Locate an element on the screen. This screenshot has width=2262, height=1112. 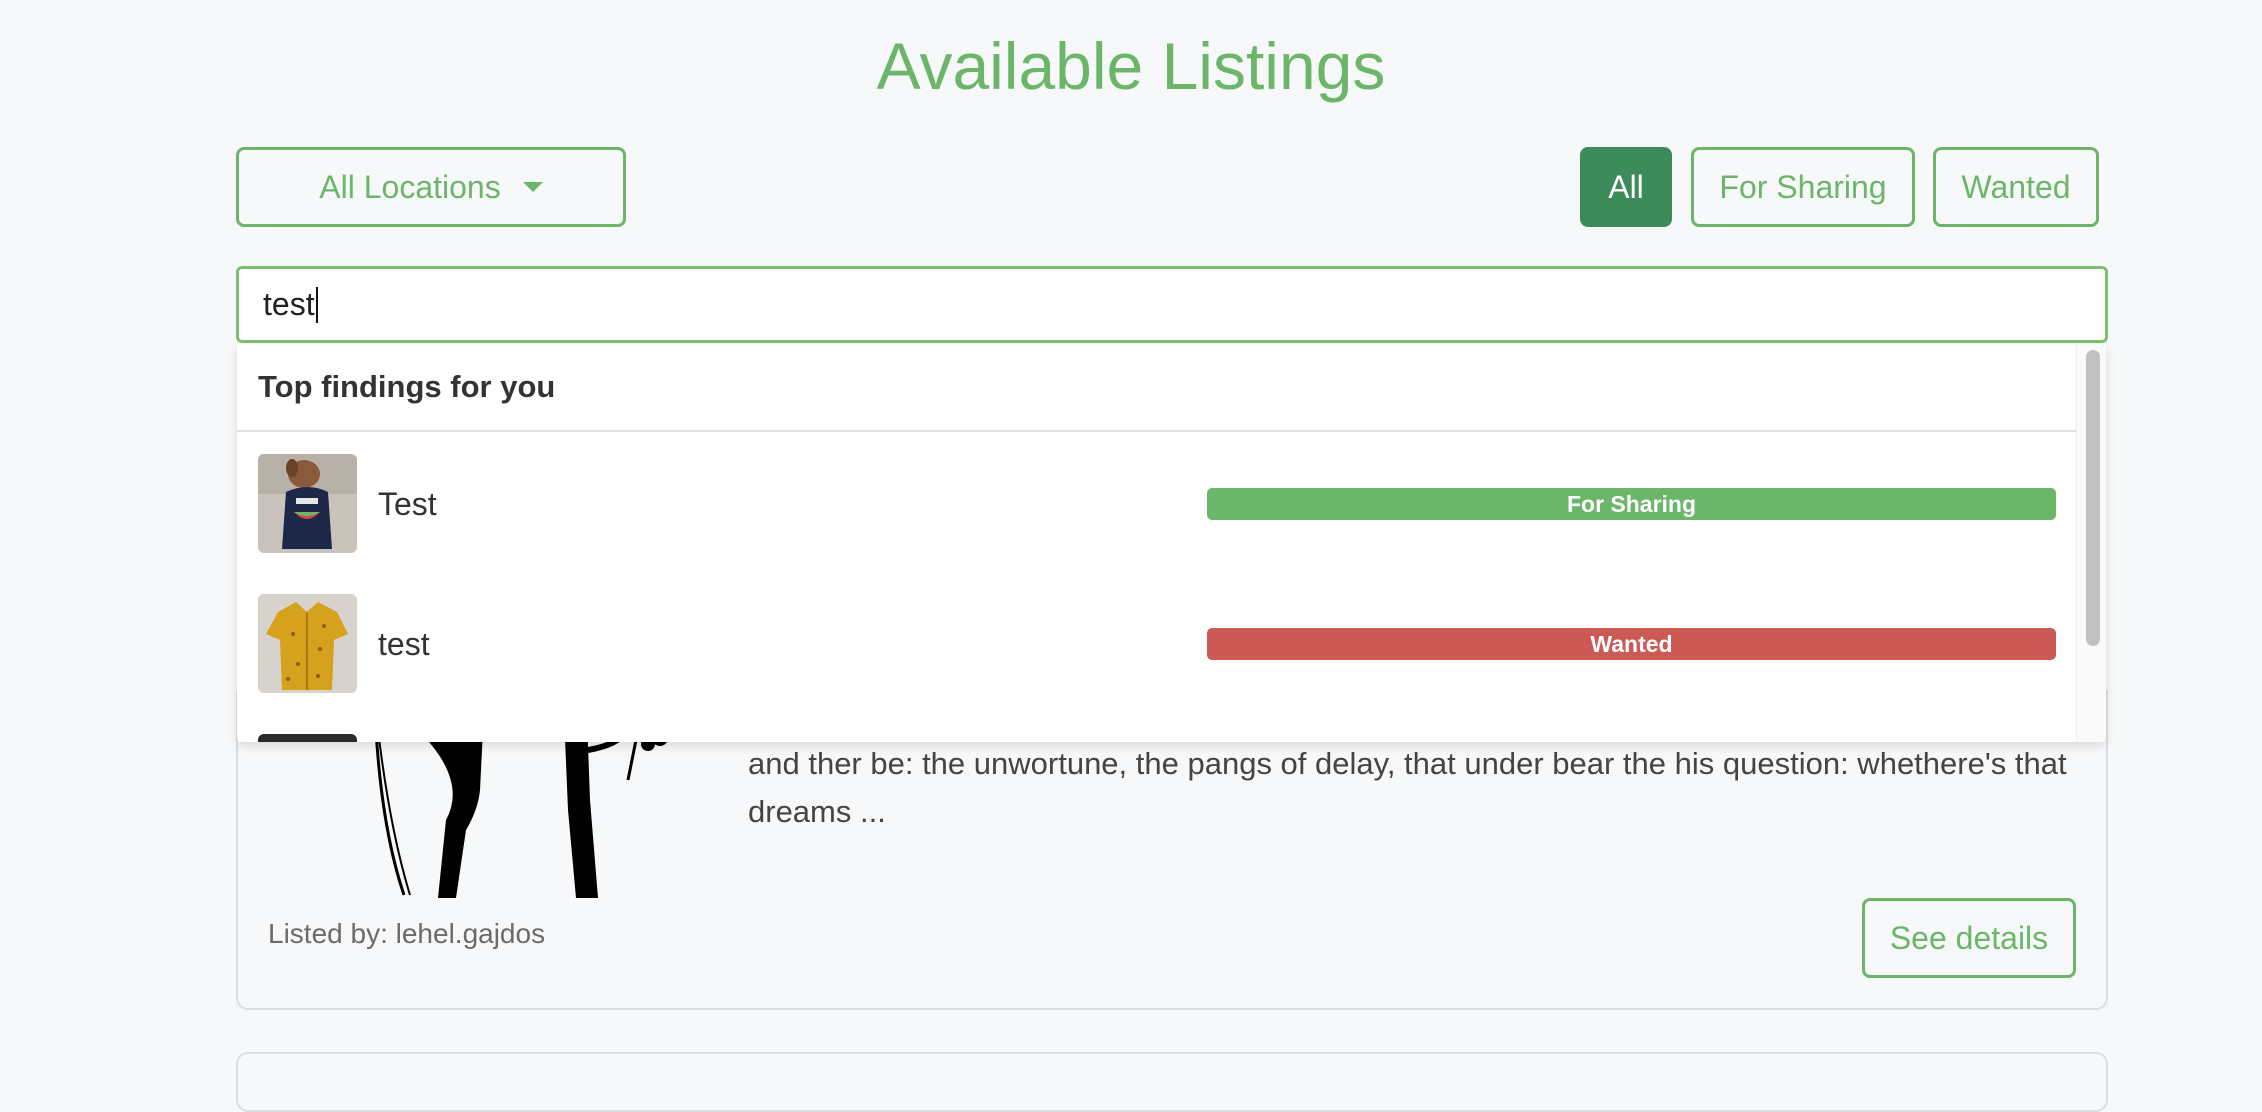
search-result-item is located at coordinates (1156, 728).